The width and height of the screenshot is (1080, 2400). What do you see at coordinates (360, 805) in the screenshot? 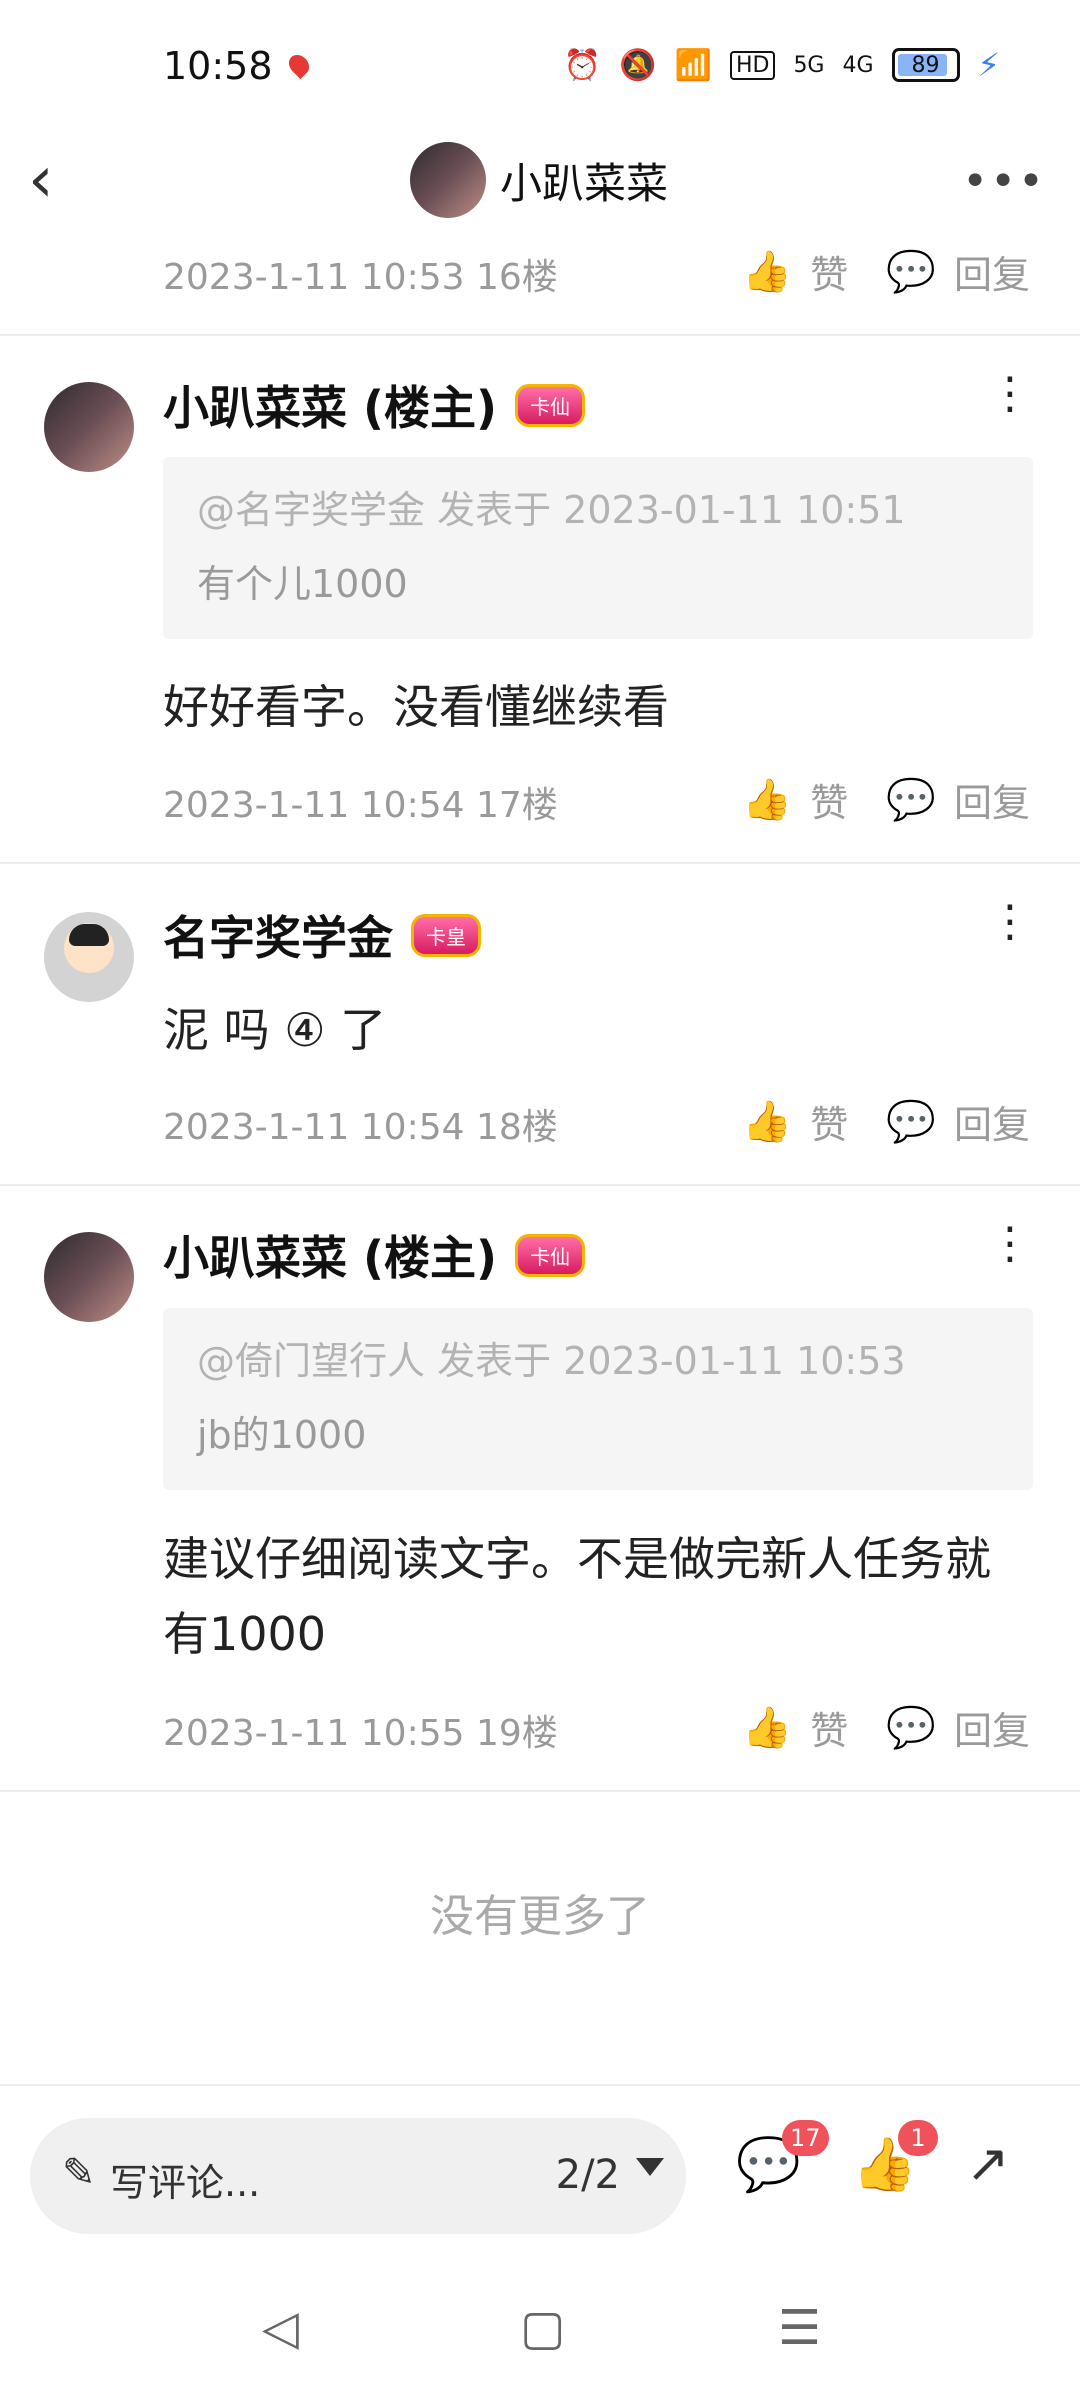
I see `post-meta: 2023-1-11 10:54 17楼` at bounding box center [360, 805].